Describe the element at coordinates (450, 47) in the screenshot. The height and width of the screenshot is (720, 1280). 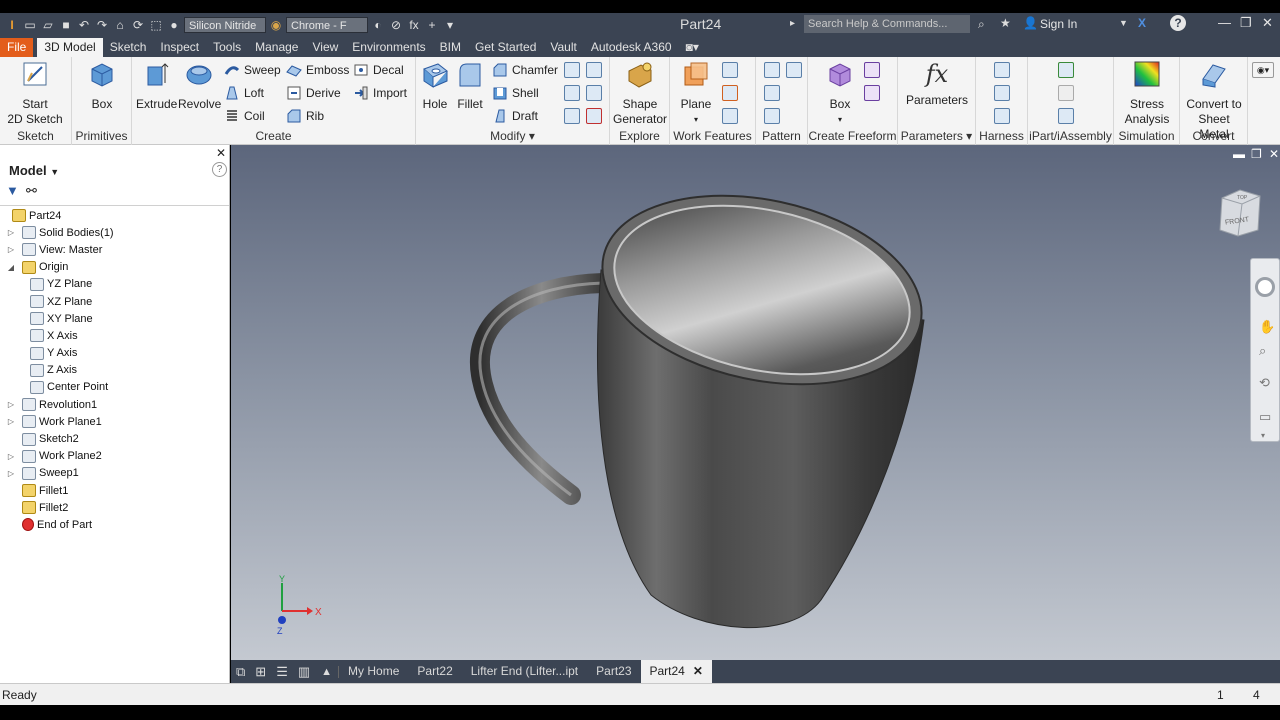
I see `tab-bim: BIM` at that location.